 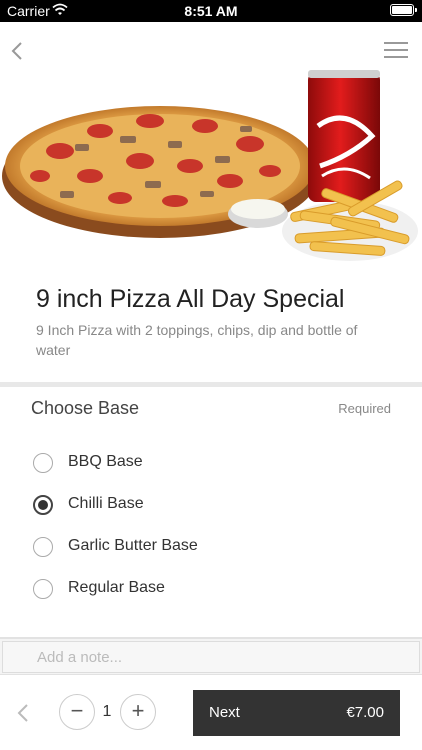 I want to click on radio-button-selected, so click(x=43, y=505).